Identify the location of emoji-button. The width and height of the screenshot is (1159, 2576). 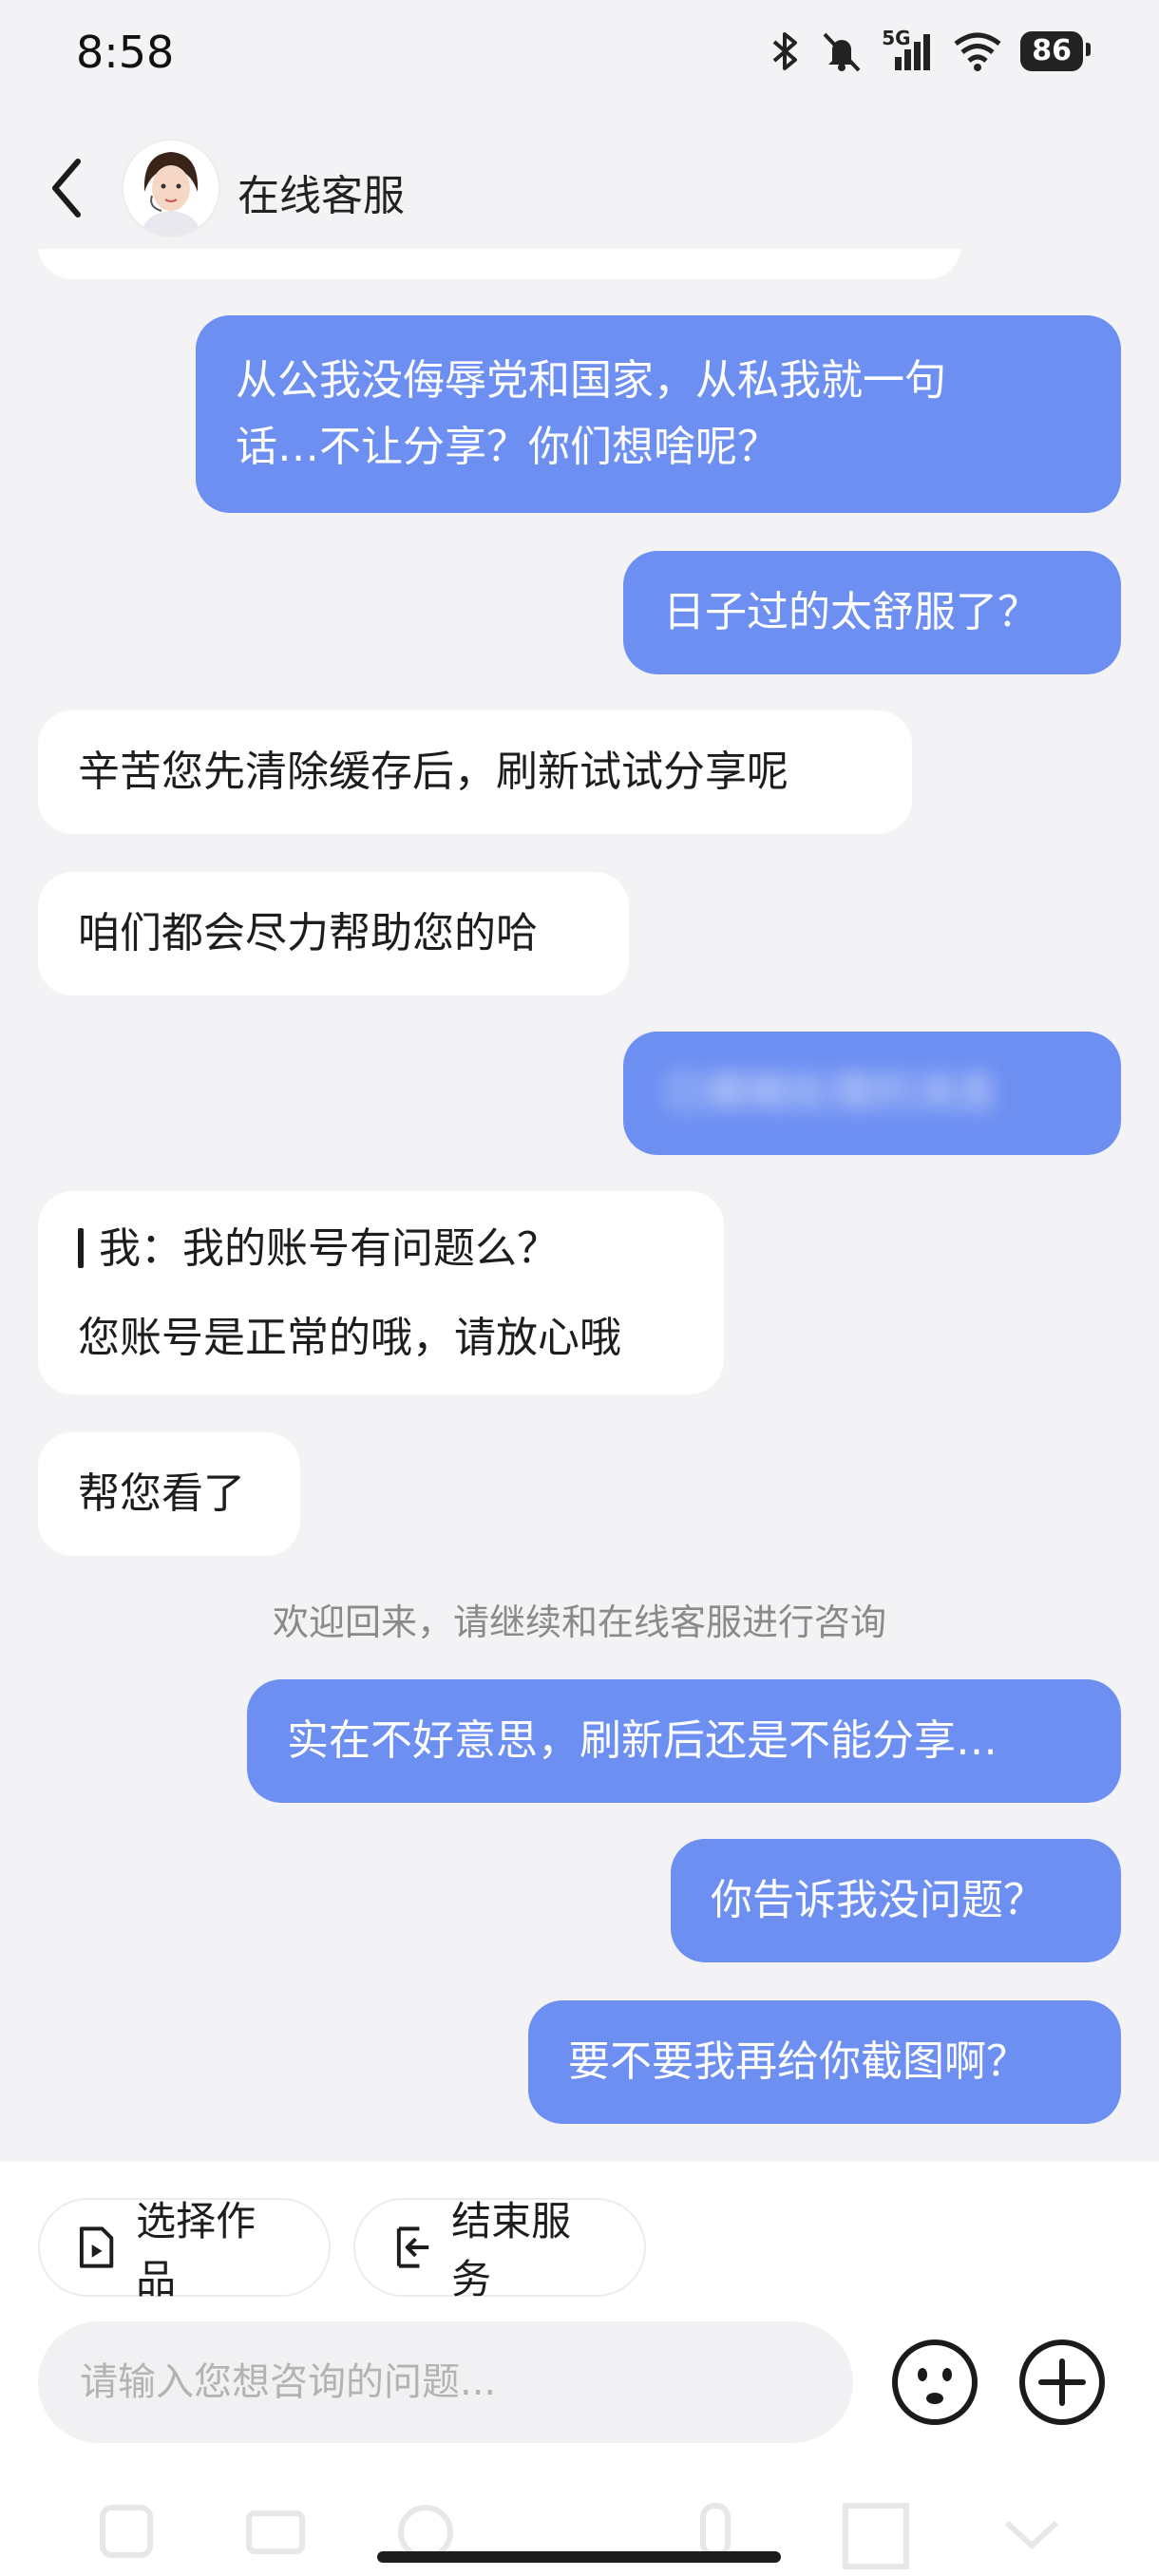
(934, 2382).